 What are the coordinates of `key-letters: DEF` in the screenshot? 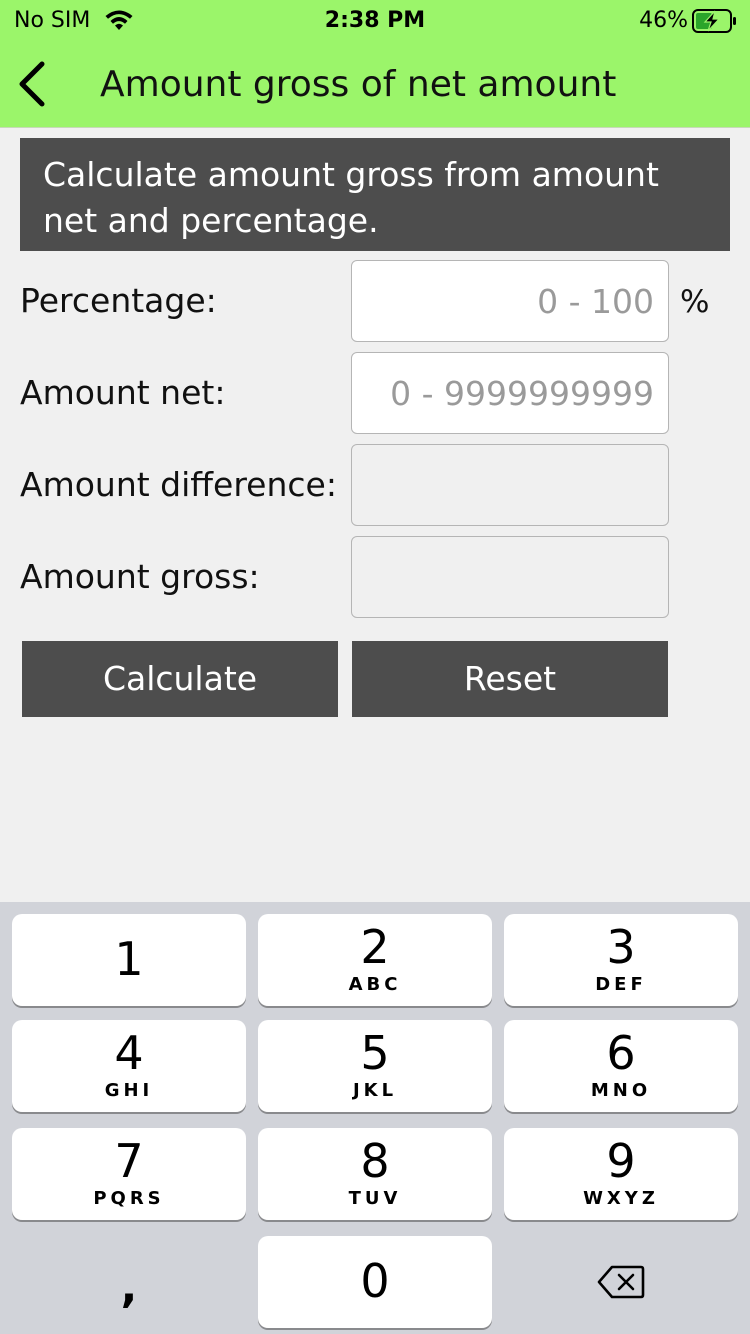 It's located at (621, 984).